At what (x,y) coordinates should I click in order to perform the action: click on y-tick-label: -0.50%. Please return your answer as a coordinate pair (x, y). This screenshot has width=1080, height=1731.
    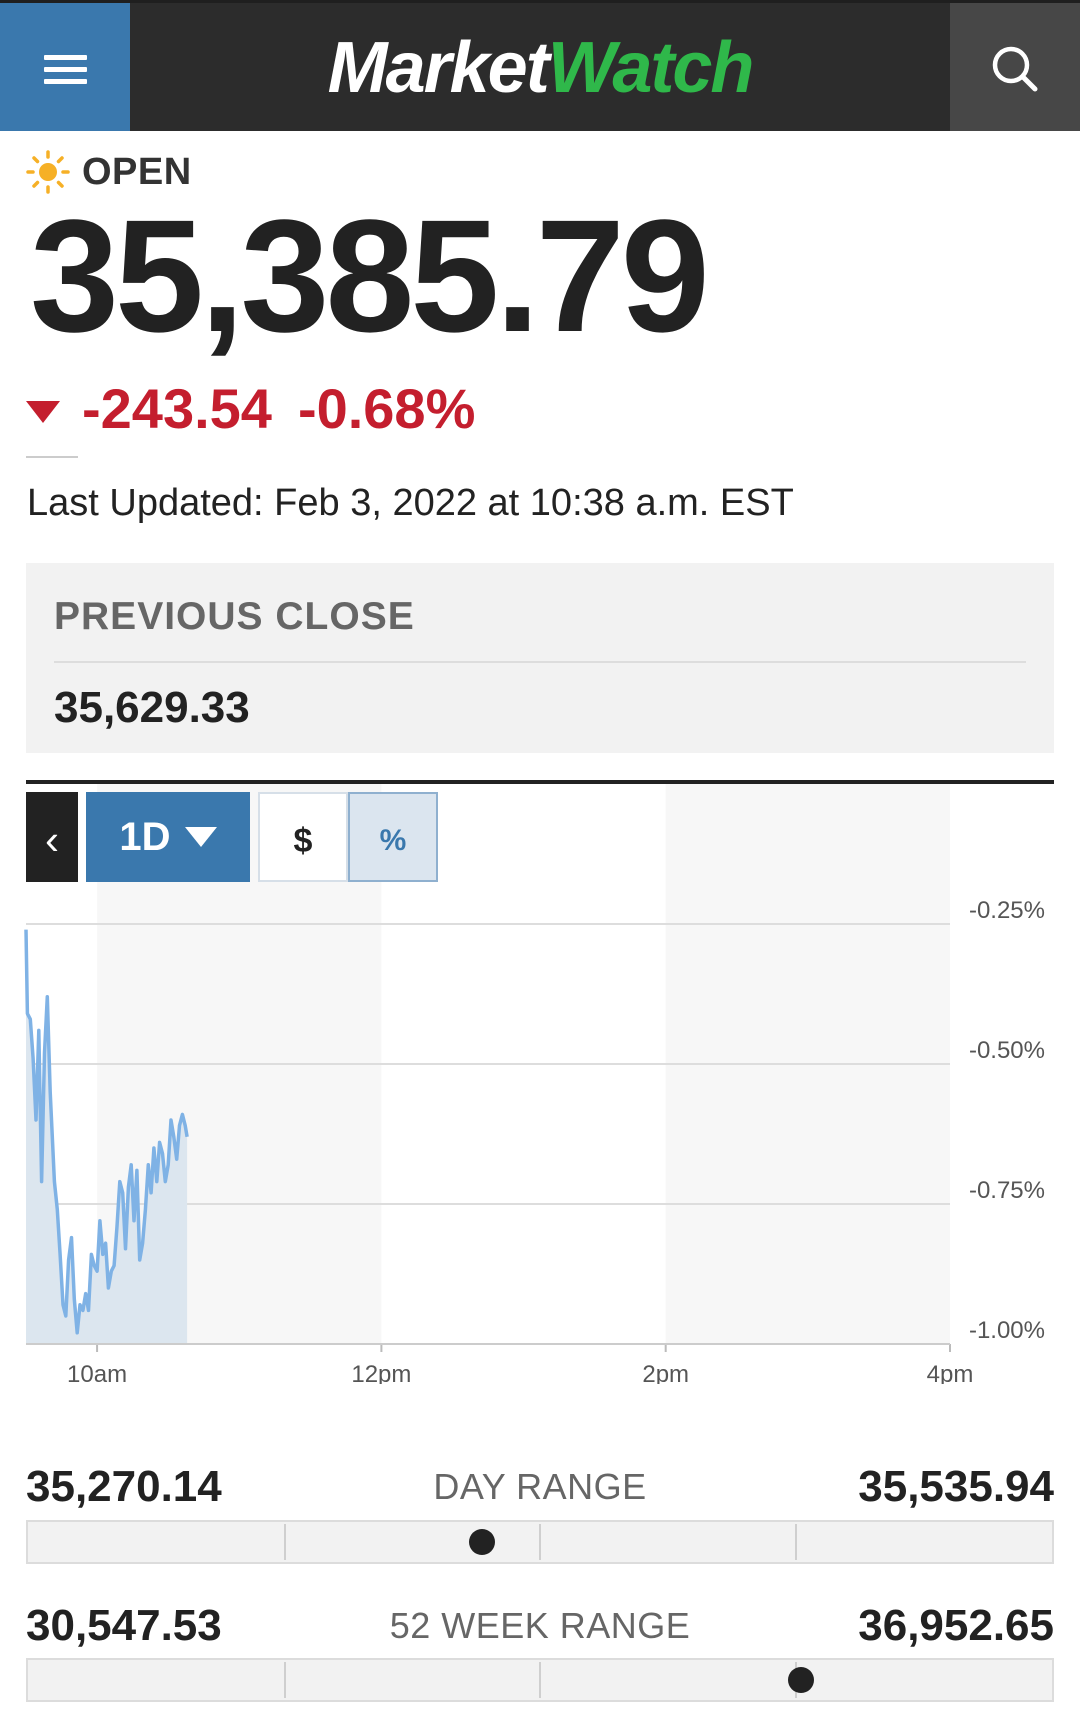
    Looking at the image, I should click on (1007, 1050).